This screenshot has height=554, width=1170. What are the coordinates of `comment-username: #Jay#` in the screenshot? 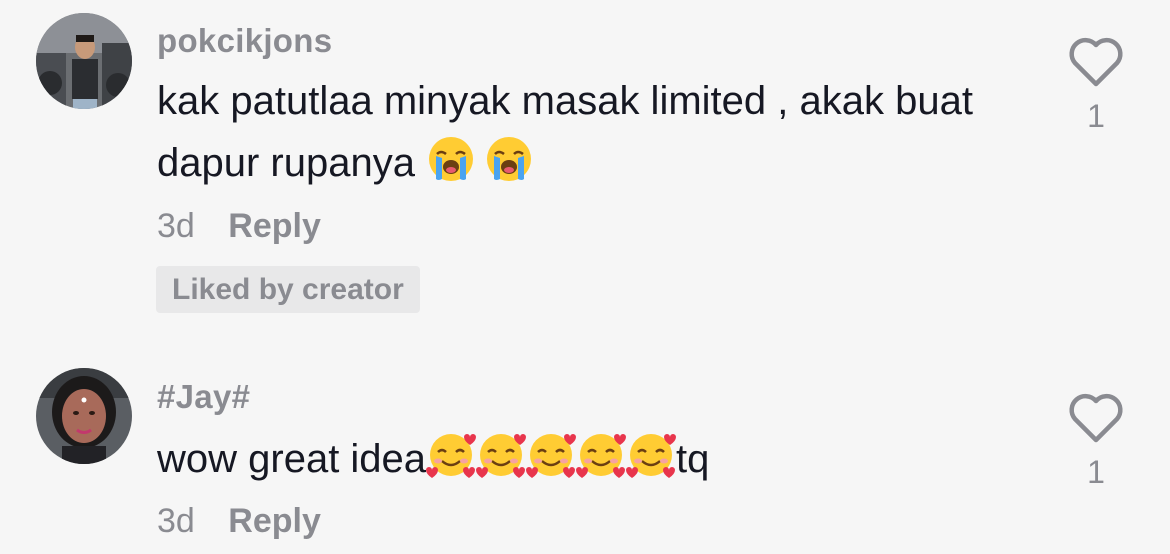 It's located at (203, 397).